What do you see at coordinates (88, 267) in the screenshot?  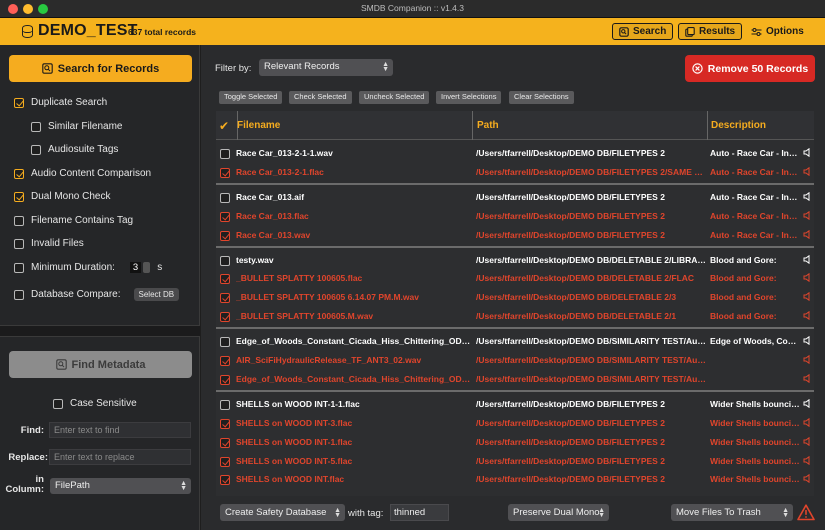 I see `option-minimum-duration: Minimum Duration: 3 s` at bounding box center [88, 267].